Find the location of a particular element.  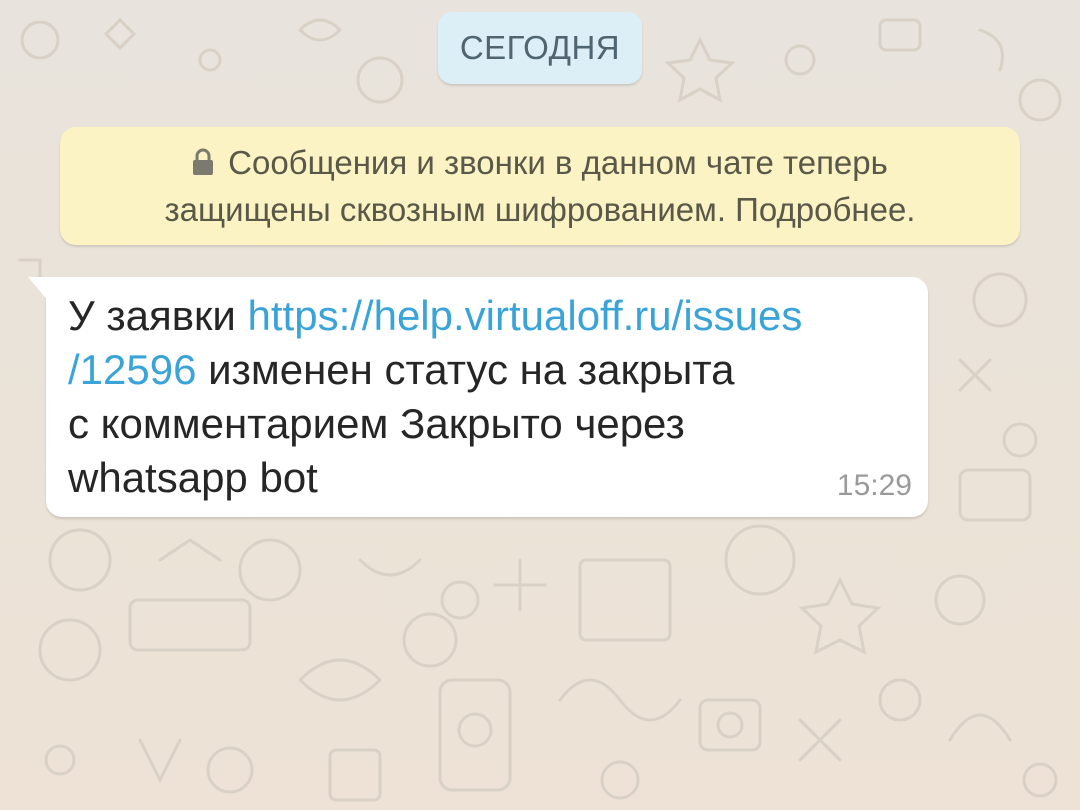

message-line-2: /12596 изменен статус на закрыта is located at coordinates (493, 370).